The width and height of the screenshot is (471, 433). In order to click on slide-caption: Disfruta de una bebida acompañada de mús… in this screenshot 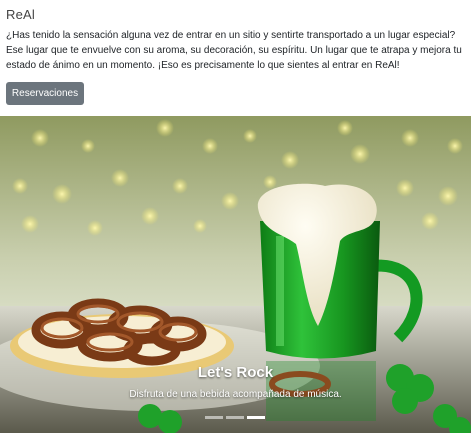, I will do `click(235, 394)`.